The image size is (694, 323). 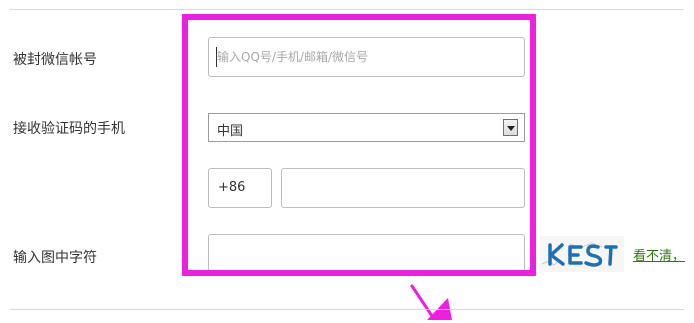 I want to click on phone-label: 接收验证码的手机, so click(x=69, y=129).